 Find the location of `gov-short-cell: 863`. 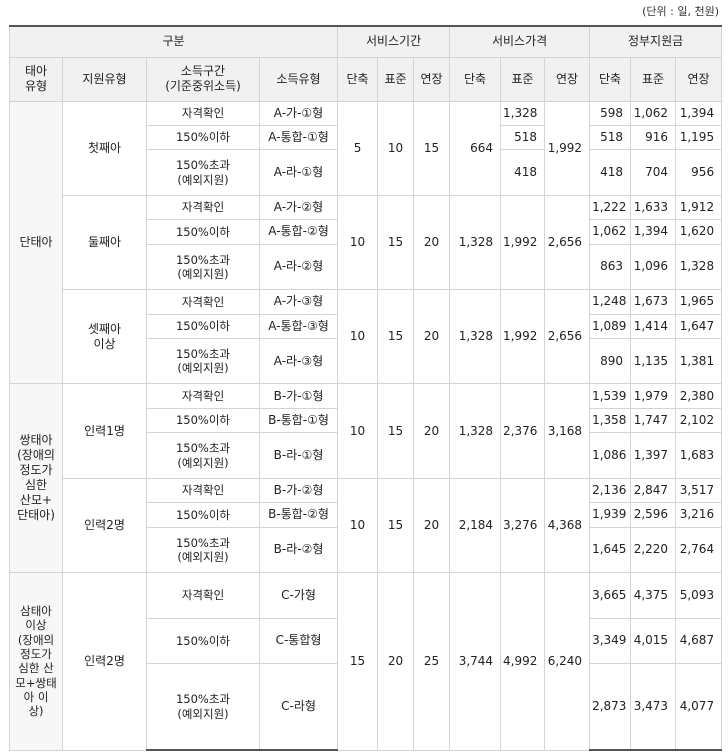

gov-short-cell: 863 is located at coordinates (610, 267).